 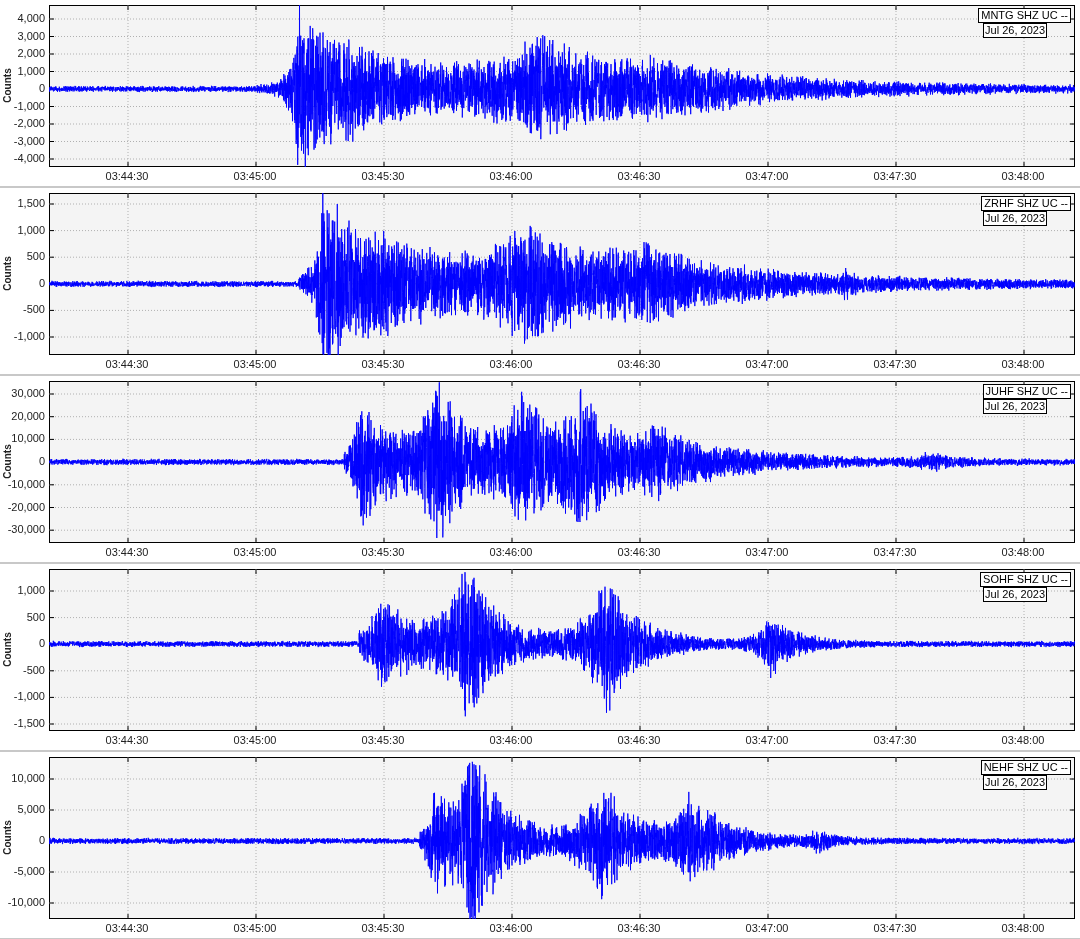 What do you see at coordinates (1026, 391) in the screenshot?
I see `station-label: JUHF SHZ UC --` at bounding box center [1026, 391].